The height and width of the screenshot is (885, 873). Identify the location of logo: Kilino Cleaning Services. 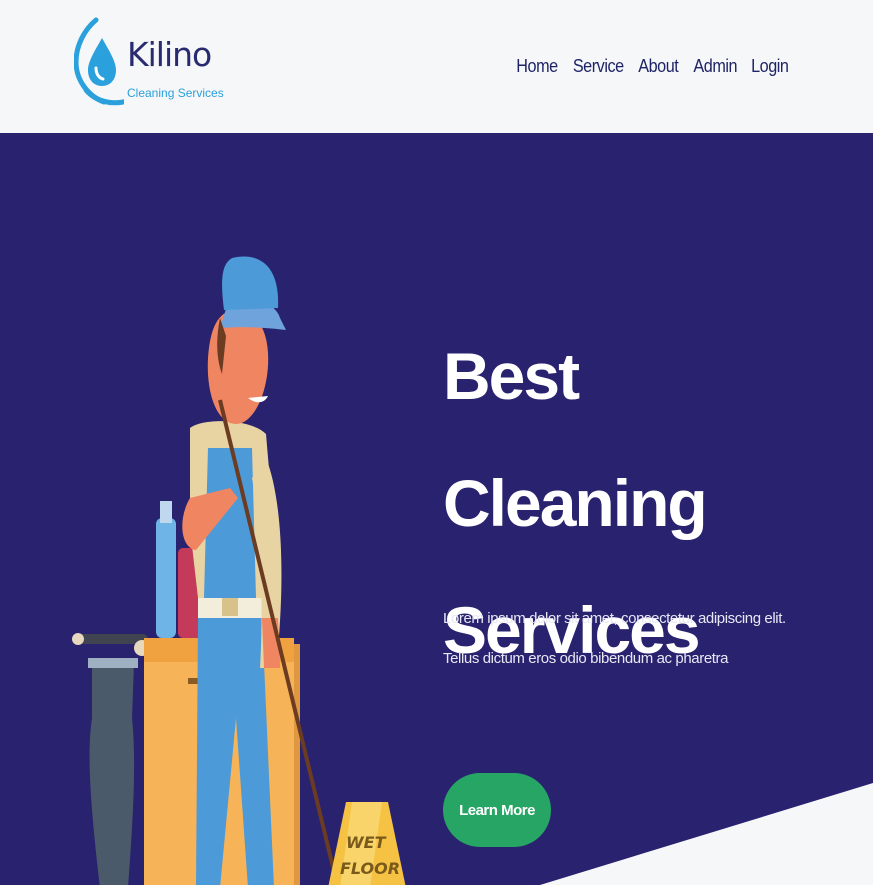
(149, 62).